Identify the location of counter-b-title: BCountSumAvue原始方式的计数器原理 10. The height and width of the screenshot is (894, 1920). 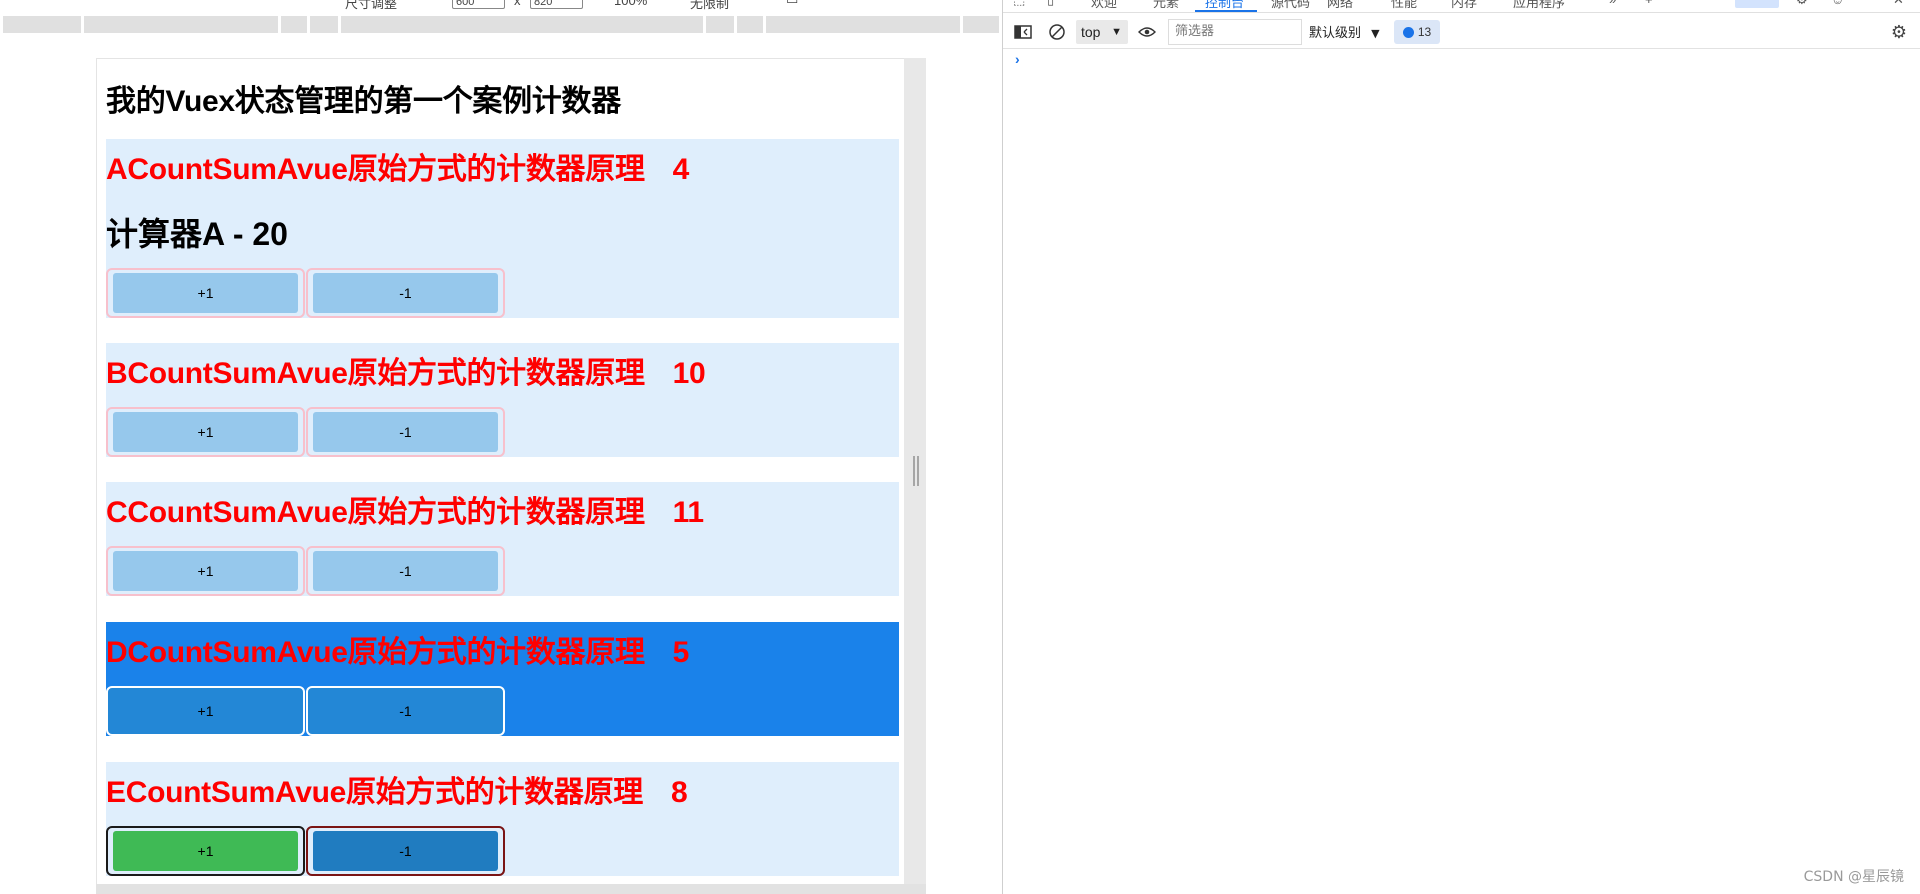
(406, 370).